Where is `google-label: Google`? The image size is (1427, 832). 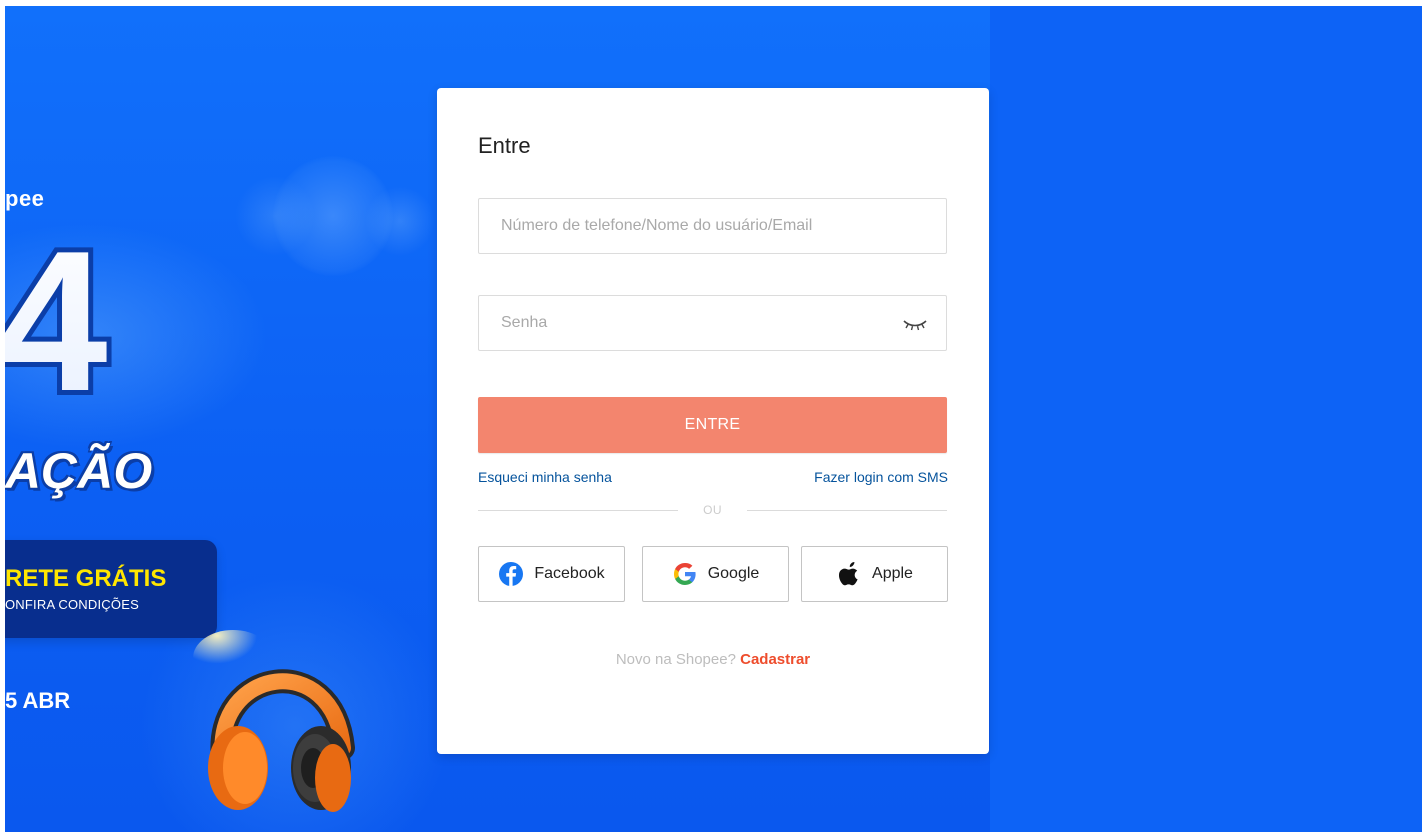 google-label: Google is located at coordinates (733, 573).